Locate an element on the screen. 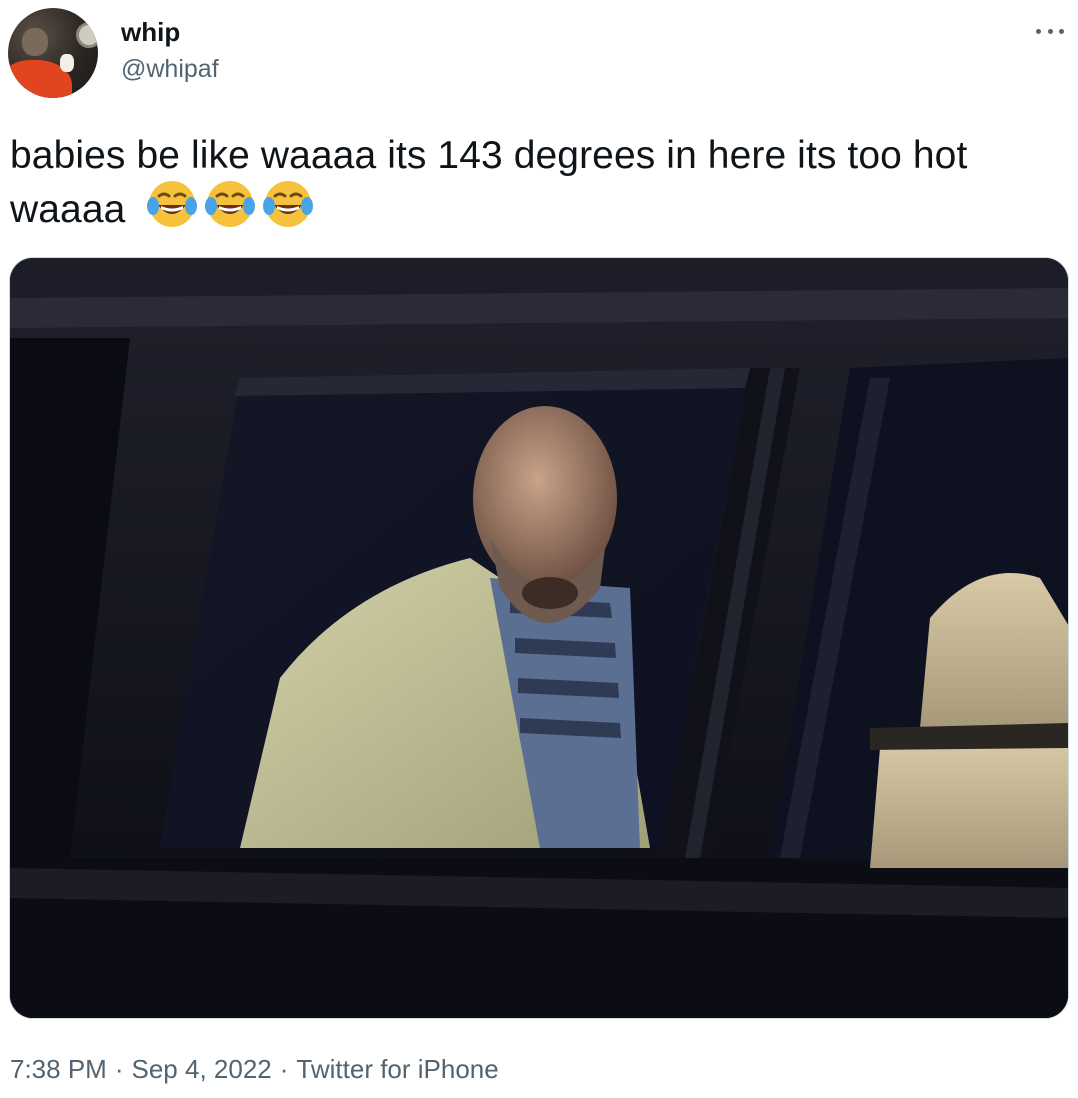 The width and height of the screenshot is (1078, 1098). tweet-time: 7:38 PM is located at coordinates (58, 1069).